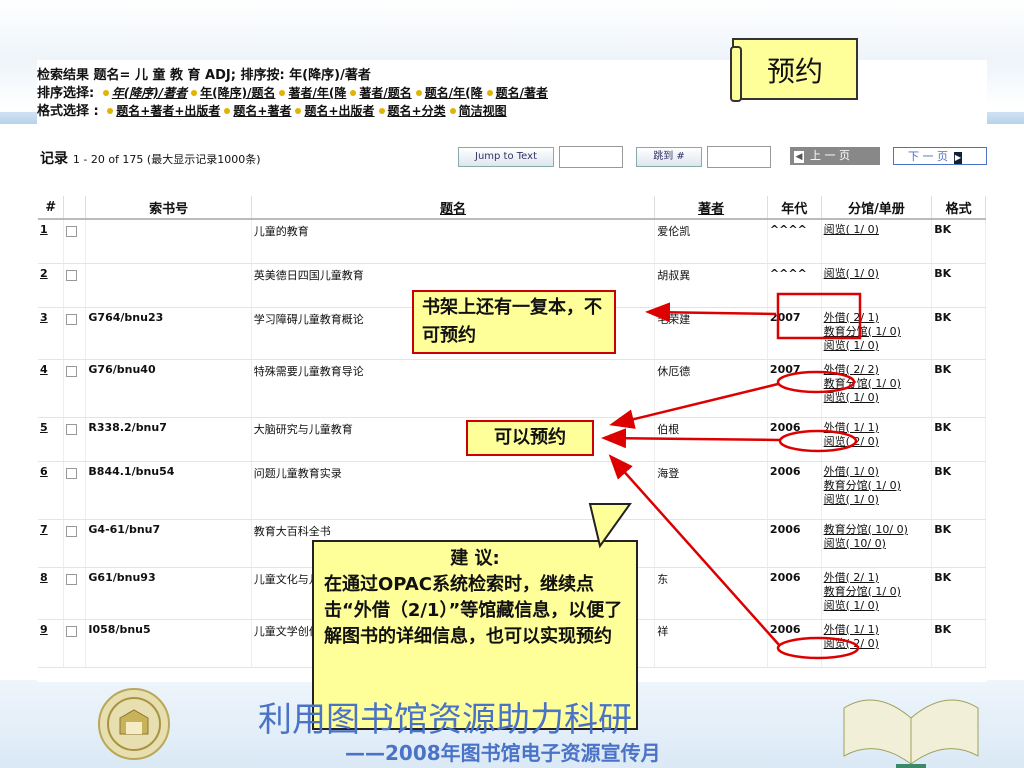 Image resolution: width=1024 pixels, height=768 pixels. What do you see at coordinates (44, 427) in the screenshot?
I see `record-link: 5` at bounding box center [44, 427].